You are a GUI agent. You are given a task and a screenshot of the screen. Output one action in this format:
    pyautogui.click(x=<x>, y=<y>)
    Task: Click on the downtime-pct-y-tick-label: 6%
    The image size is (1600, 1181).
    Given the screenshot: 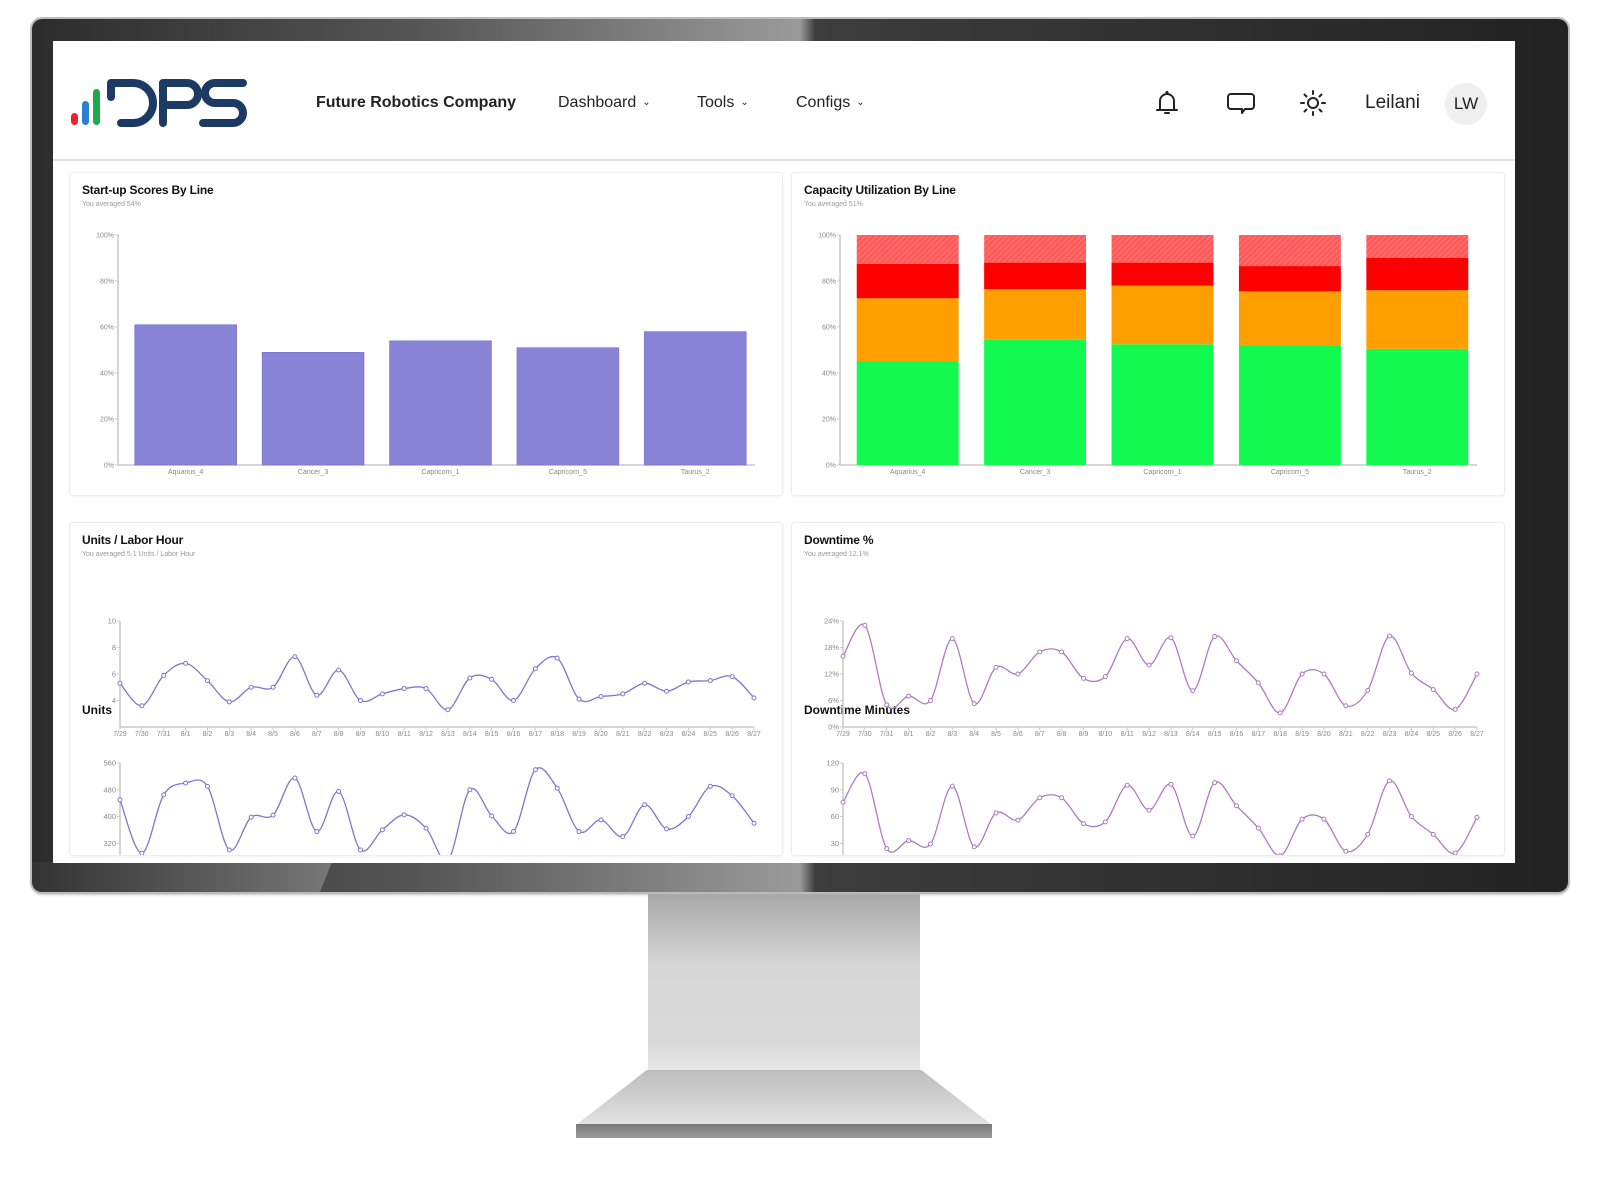 What is the action you would take?
    pyautogui.click(x=833, y=700)
    